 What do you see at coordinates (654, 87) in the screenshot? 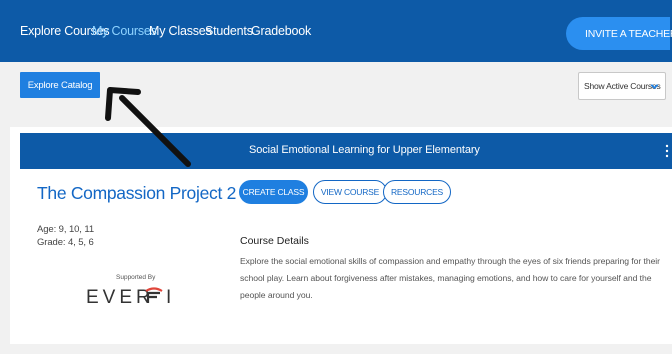
I see `chevron-down-icon` at bounding box center [654, 87].